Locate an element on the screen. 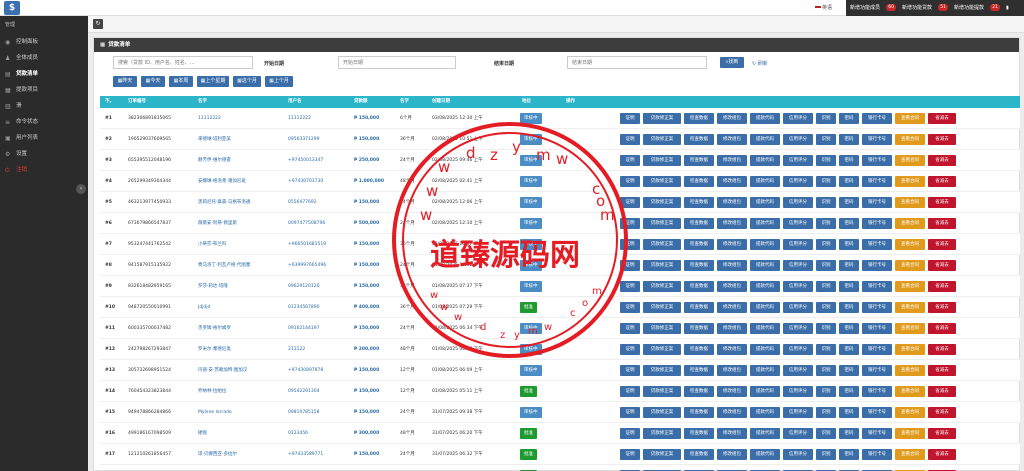 The image size is (1024, 471). customer-name: 小蒂莎·布兰科 is located at coordinates (240, 244).